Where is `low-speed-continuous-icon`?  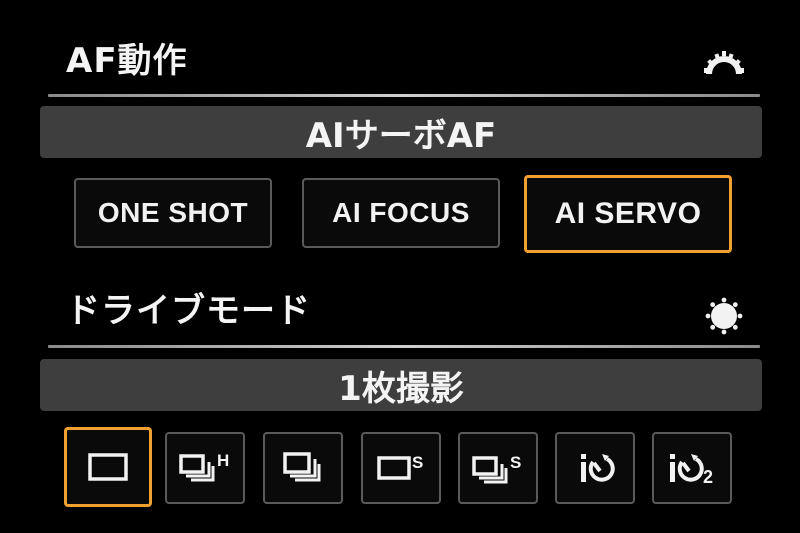
low-speed-continuous-icon is located at coordinates (302, 467).